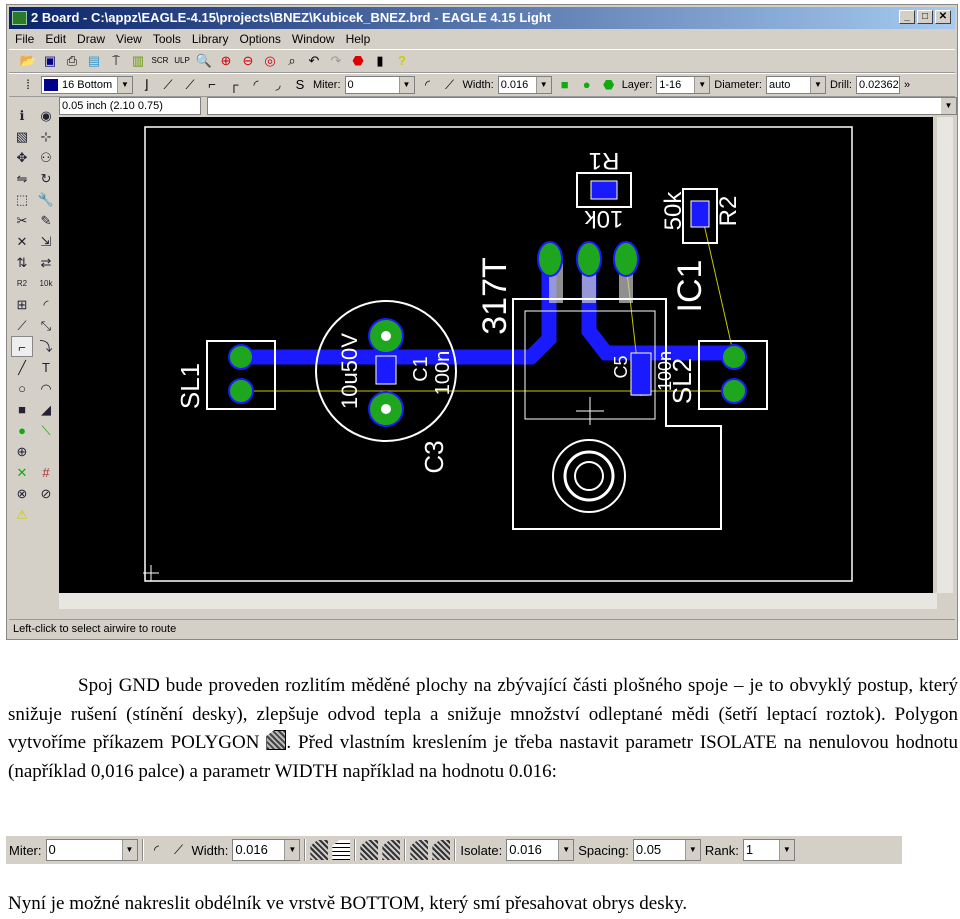 This screenshot has width=960, height=919. I want to click on go-icon: ▮, so click(380, 61).